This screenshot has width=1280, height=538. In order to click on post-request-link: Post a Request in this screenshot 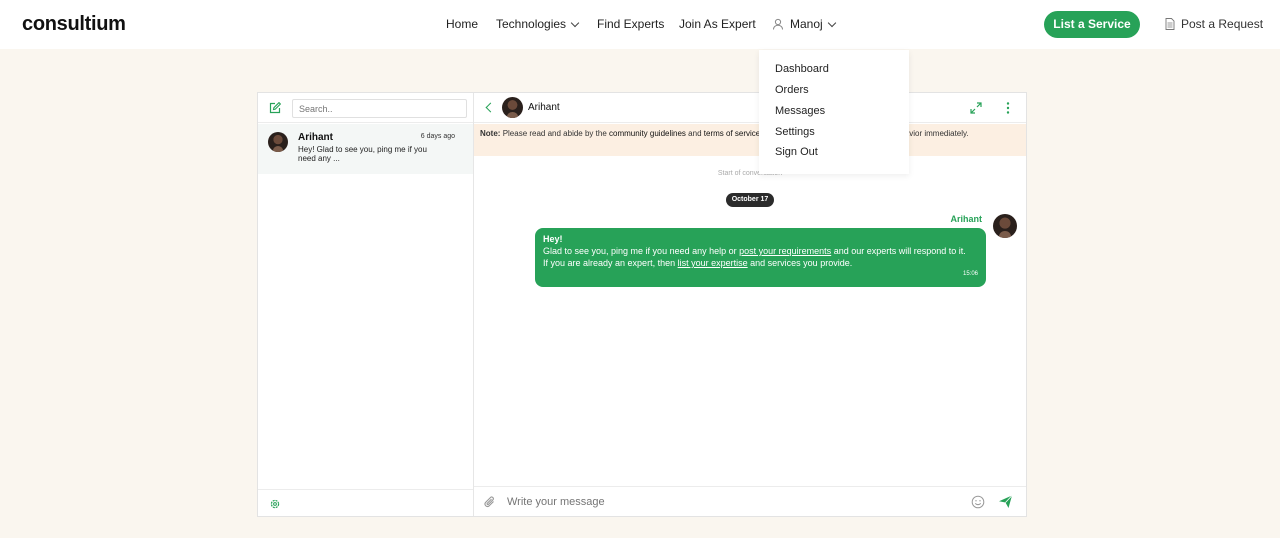, I will do `click(1214, 24)`.